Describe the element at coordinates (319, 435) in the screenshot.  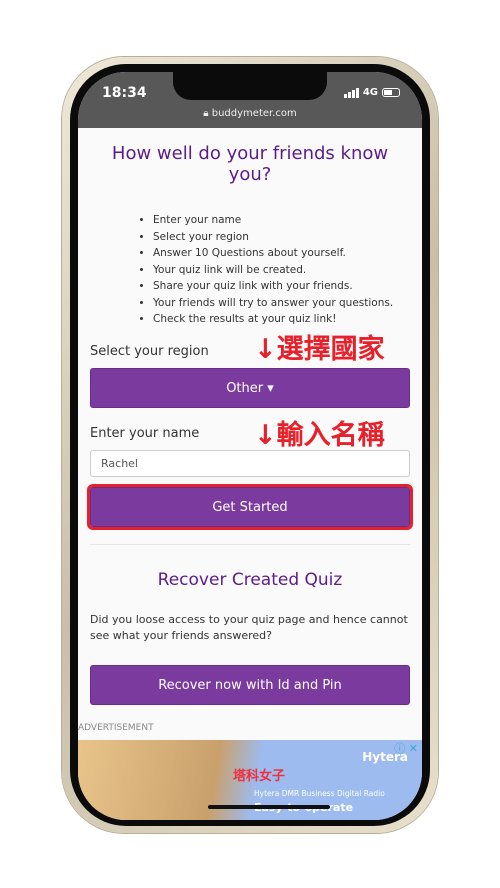
I see `annotation-name: ↓輸入名稱` at that location.